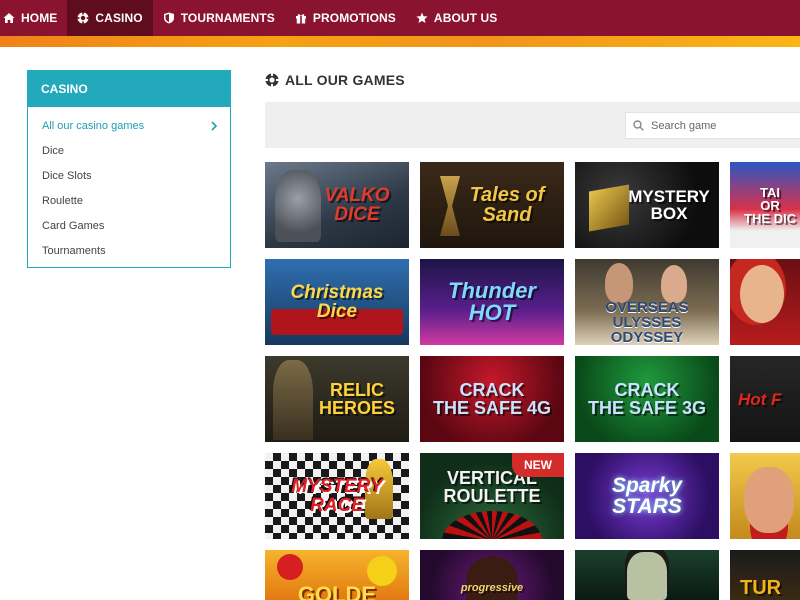 This screenshot has width=800, height=600. What do you see at coordinates (337, 575) in the screenshot?
I see `game-tile-gold-rush: GOLDE` at bounding box center [337, 575].